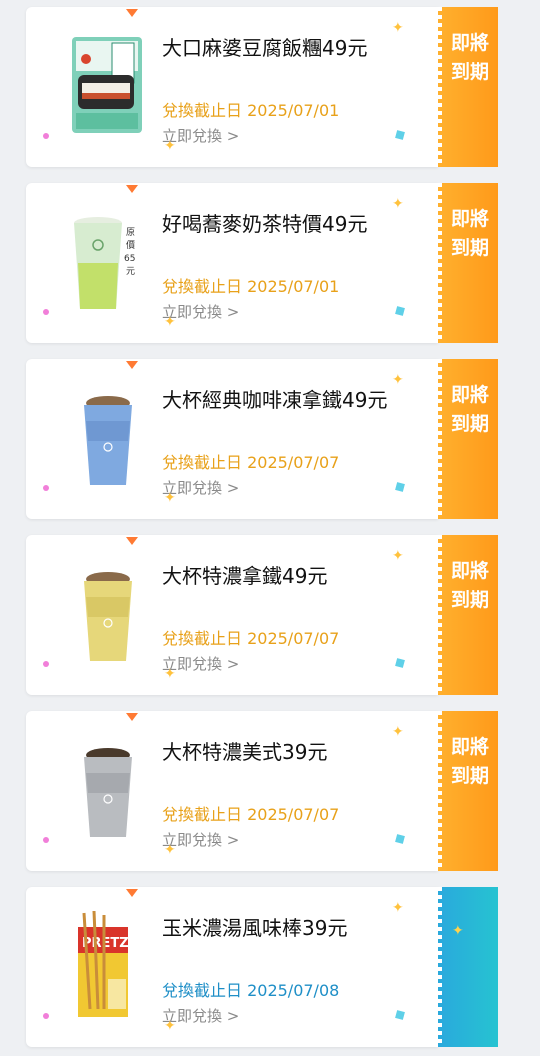  I want to click on coupon-title: 大杯特濃拿鐵49元, so click(245, 576).